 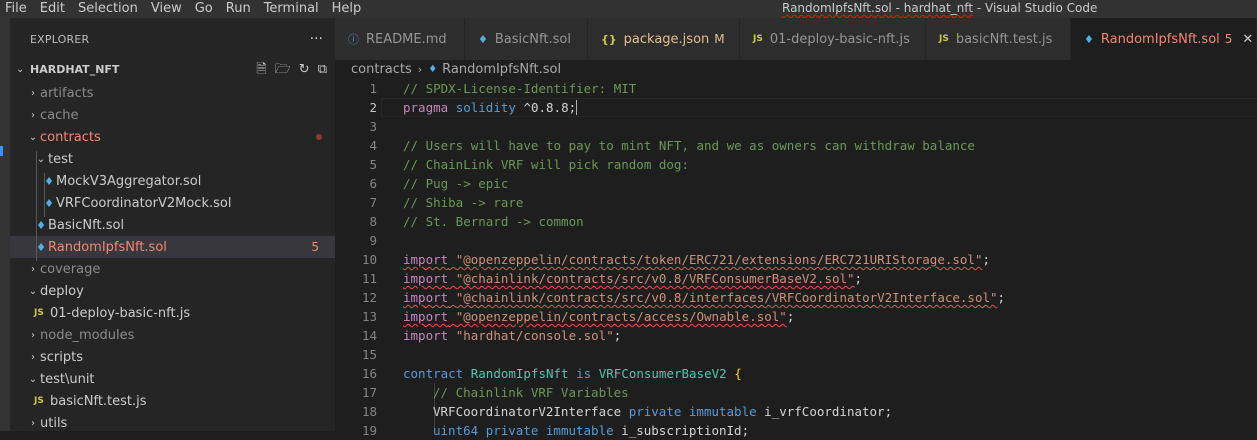 What do you see at coordinates (172, 115) in the screenshot?
I see `tree-item-cache: › cache` at bounding box center [172, 115].